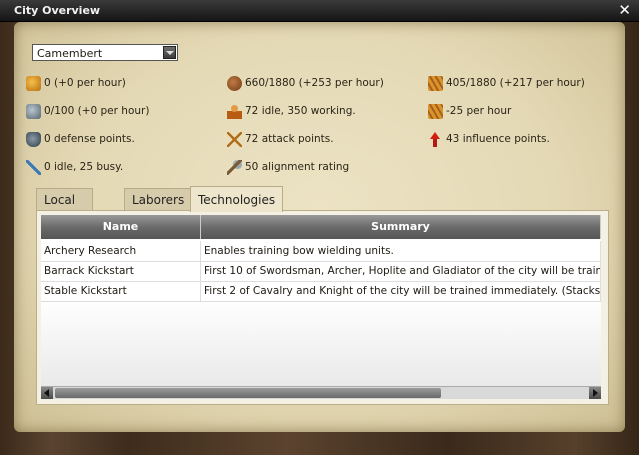 This screenshot has width=639, height=455. I want to click on stat-influence-value: 43 influence points., so click(498, 139).